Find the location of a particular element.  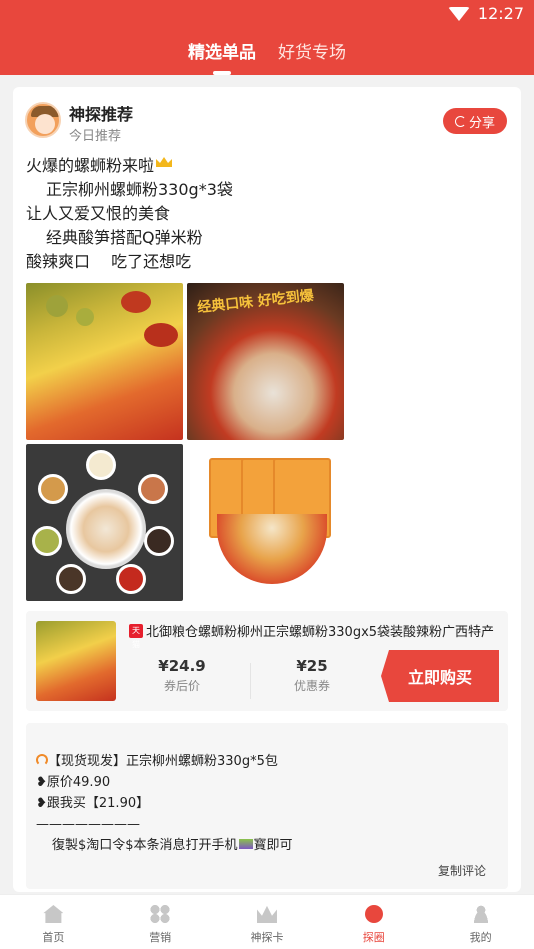

price-after-coupon: ¥24.9 券后价 is located at coordinates (182, 675).